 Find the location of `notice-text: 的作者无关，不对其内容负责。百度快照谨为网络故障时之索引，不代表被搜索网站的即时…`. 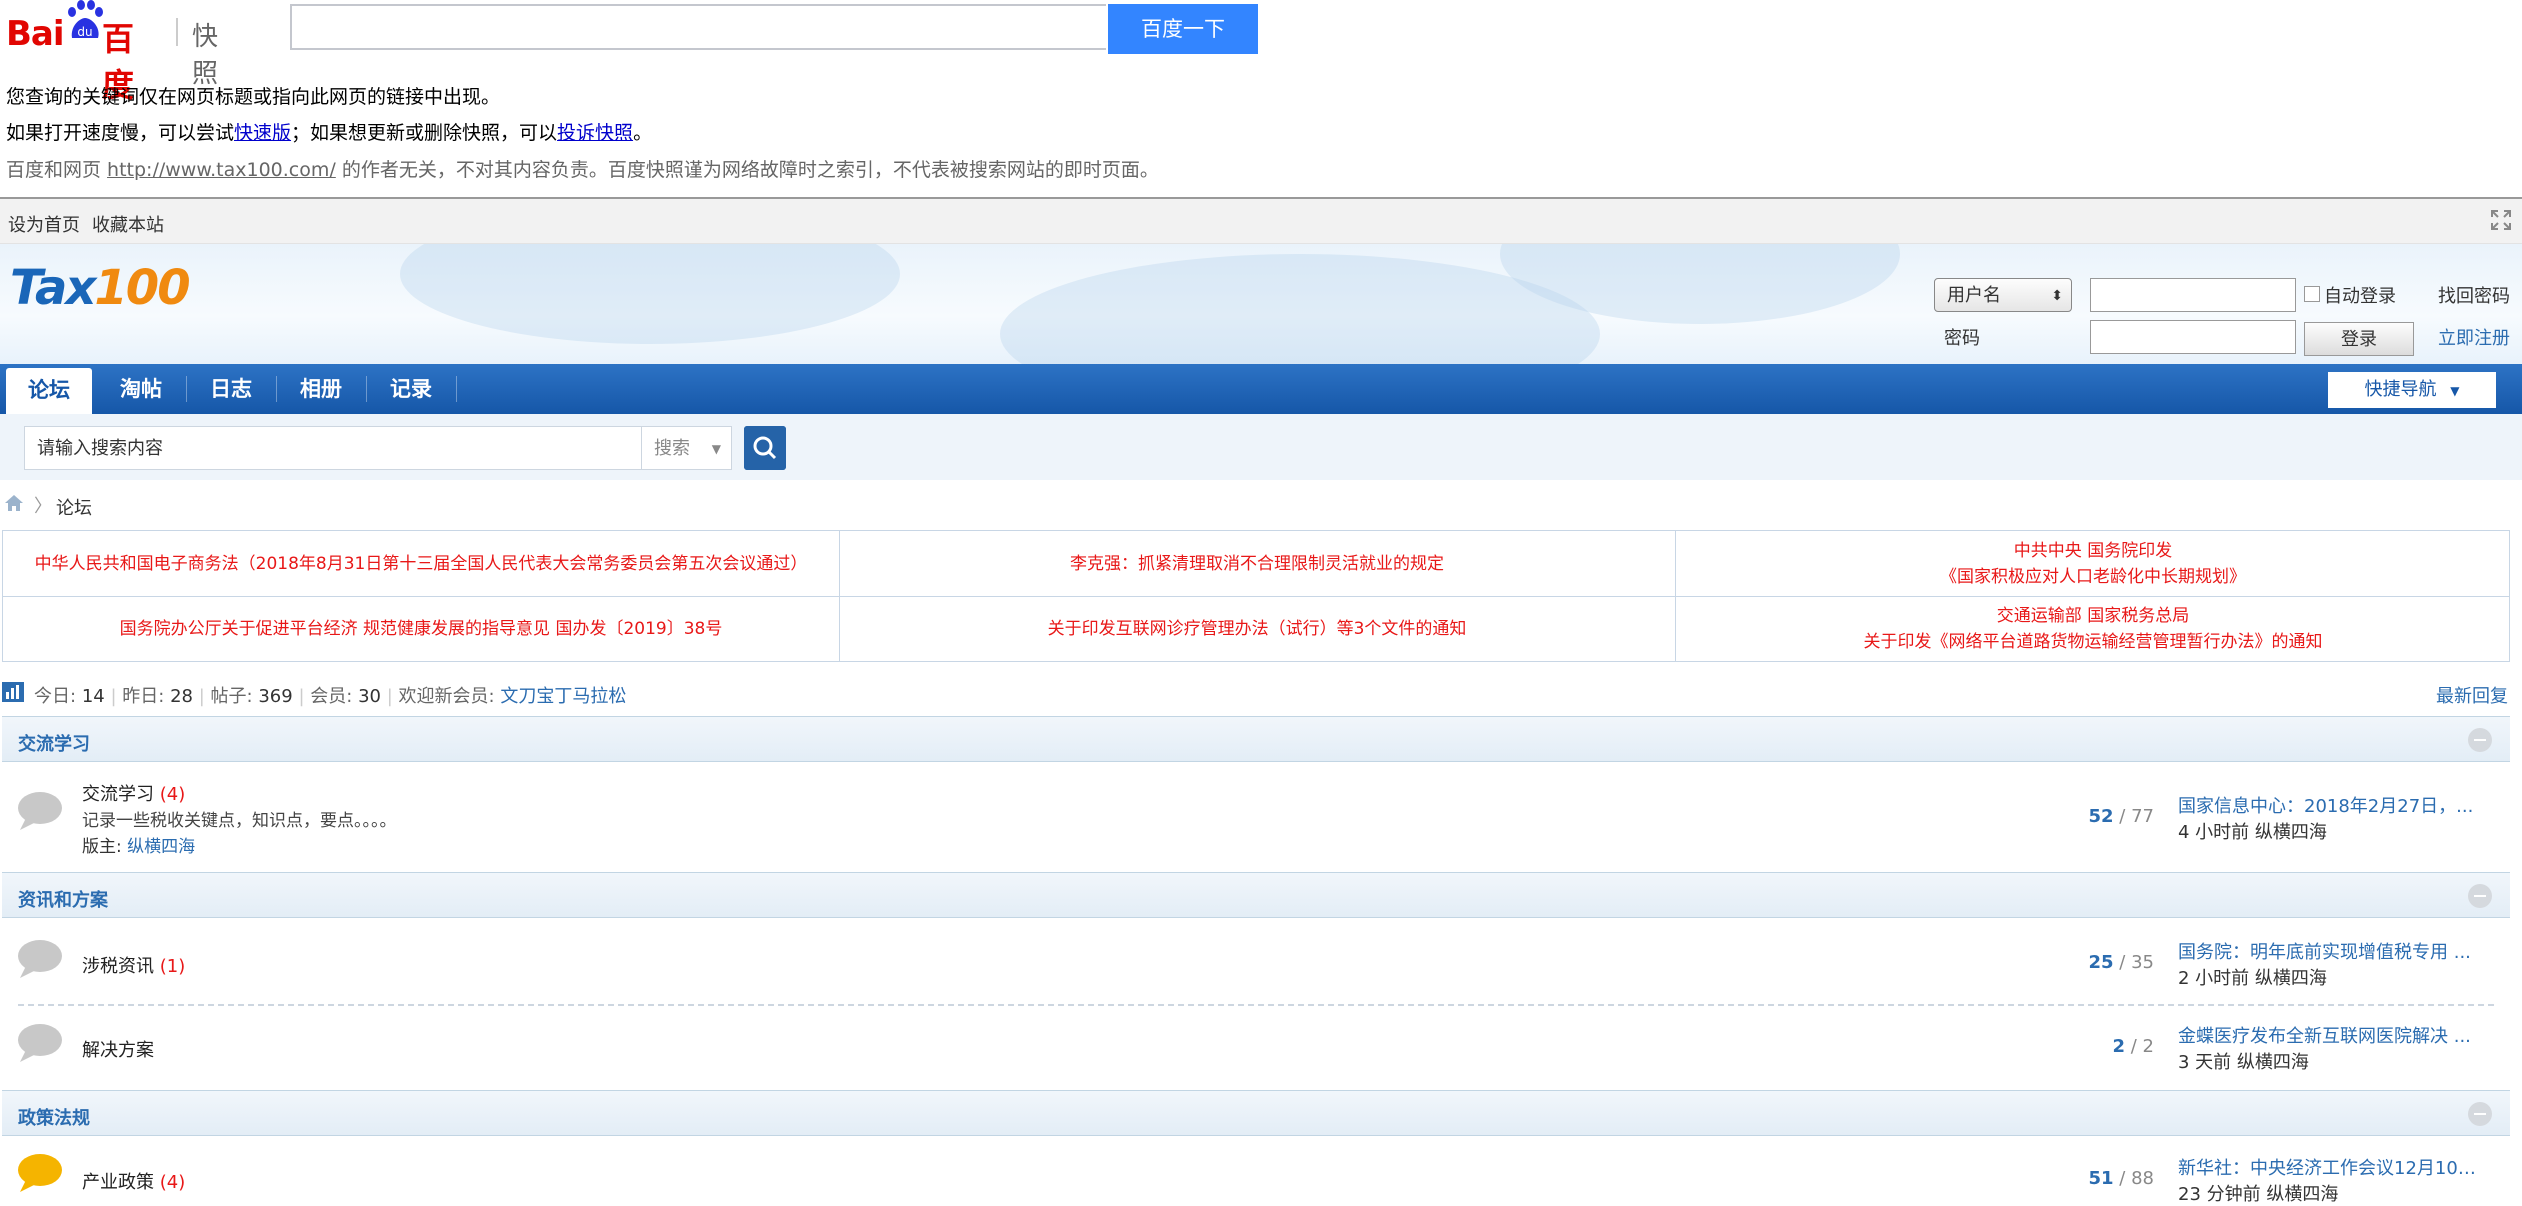

notice-text: 的作者无关，不对其内容负责。百度快照谨为网络故障时之索引，不代表被搜索网站的即时… is located at coordinates (747, 170).